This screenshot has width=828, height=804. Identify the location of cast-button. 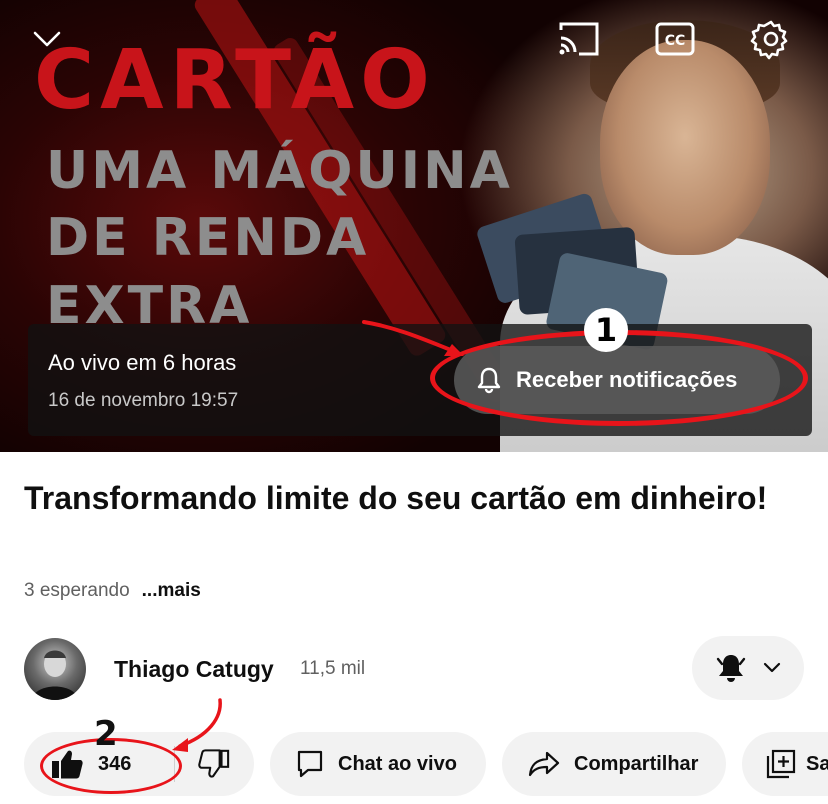
(579, 39).